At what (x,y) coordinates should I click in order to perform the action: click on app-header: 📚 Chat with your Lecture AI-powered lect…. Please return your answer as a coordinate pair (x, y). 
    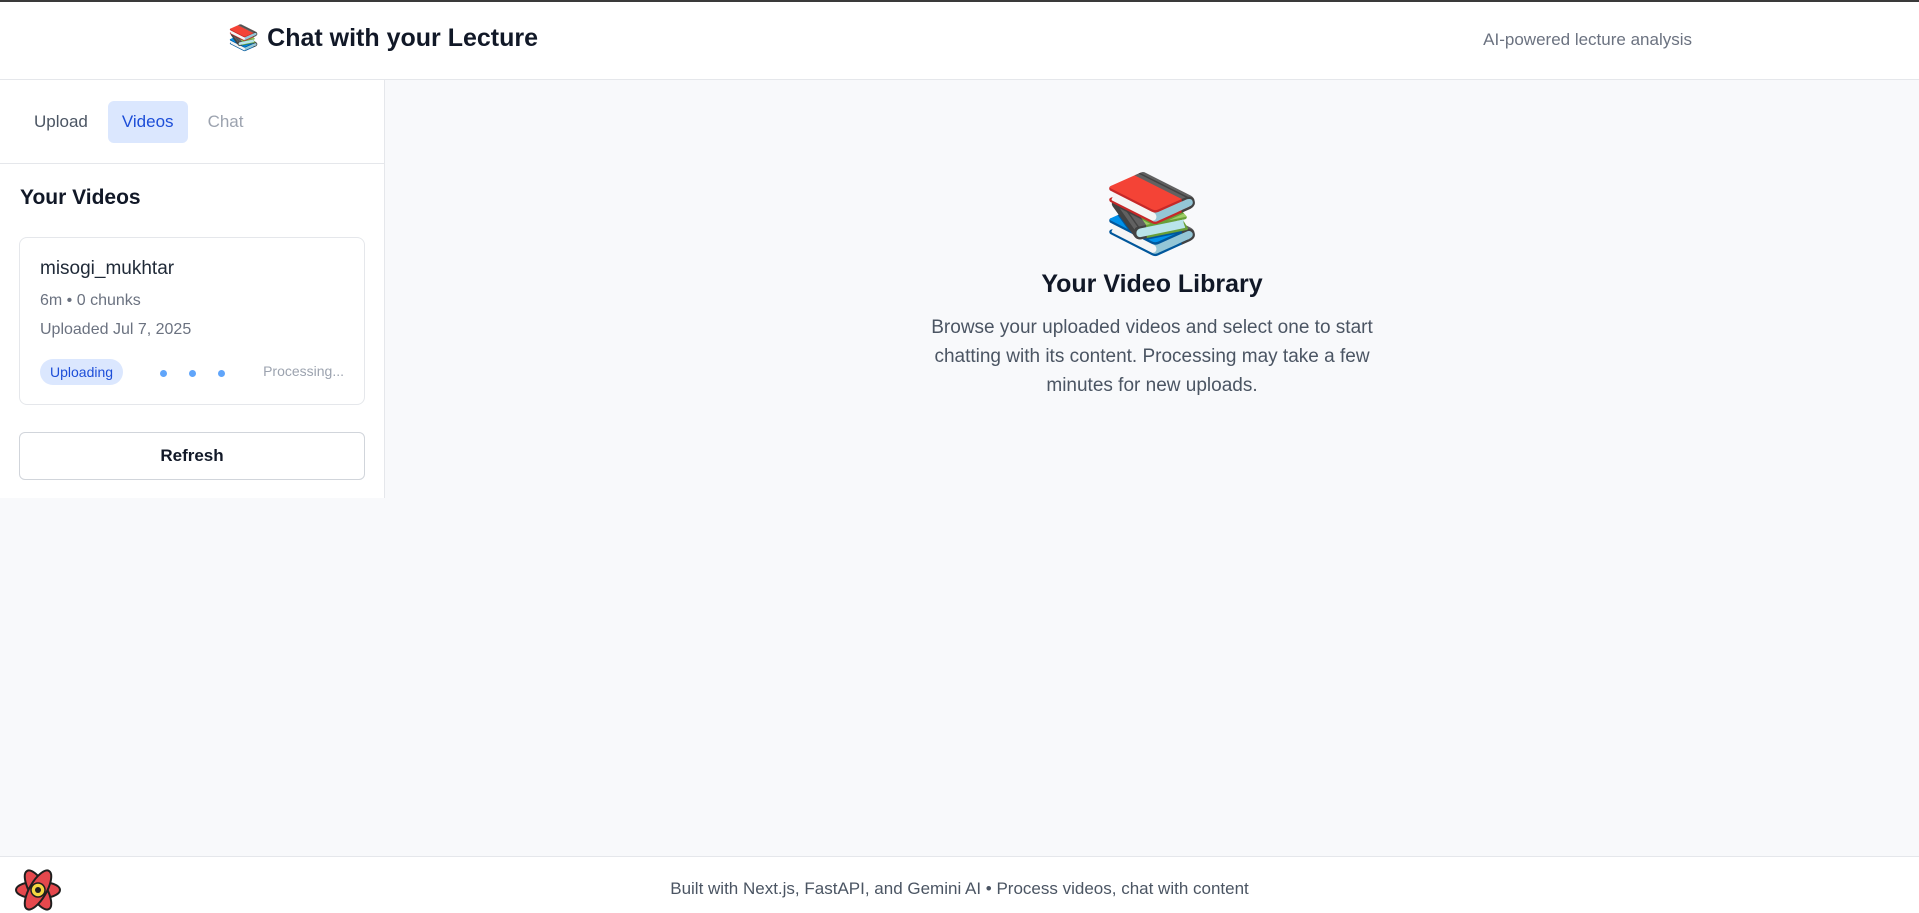
    Looking at the image, I should click on (959, 41).